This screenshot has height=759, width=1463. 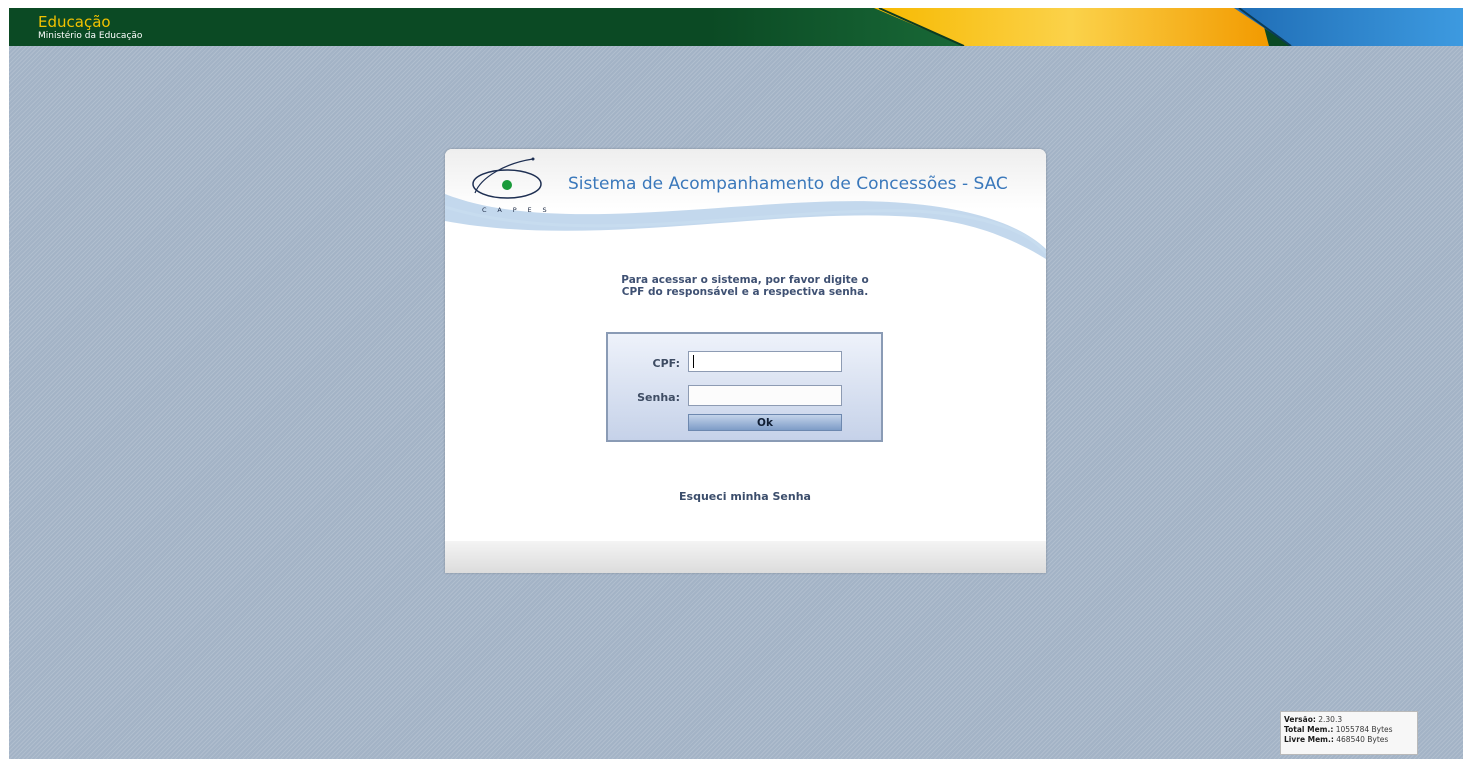 I want to click on banner-decoration, so click(x=1086, y=27).